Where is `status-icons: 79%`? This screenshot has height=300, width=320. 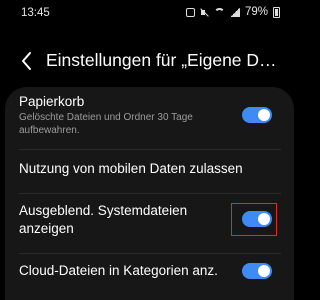 status-icons: 79% is located at coordinates (232, 12).